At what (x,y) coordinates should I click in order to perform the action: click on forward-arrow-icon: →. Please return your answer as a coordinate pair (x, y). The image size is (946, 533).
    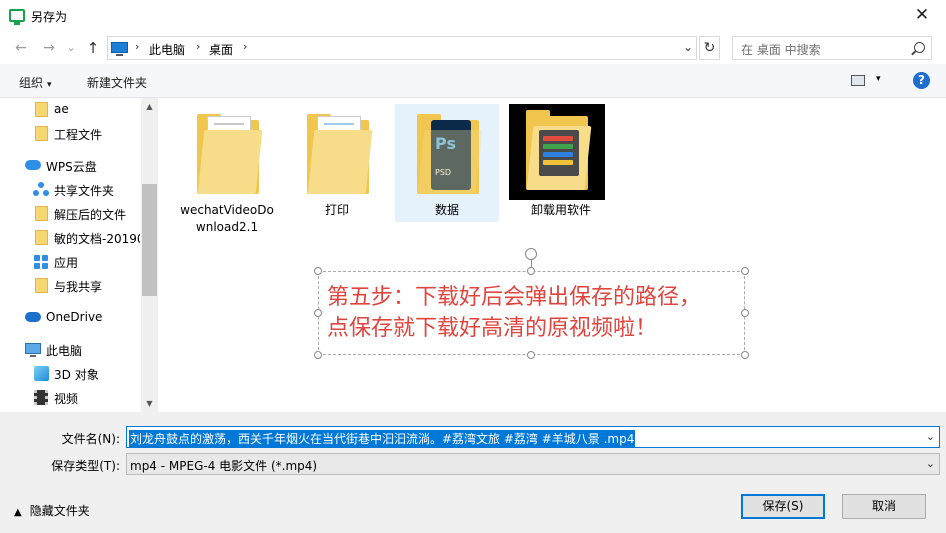
    Looking at the image, I should click on (49, 48).